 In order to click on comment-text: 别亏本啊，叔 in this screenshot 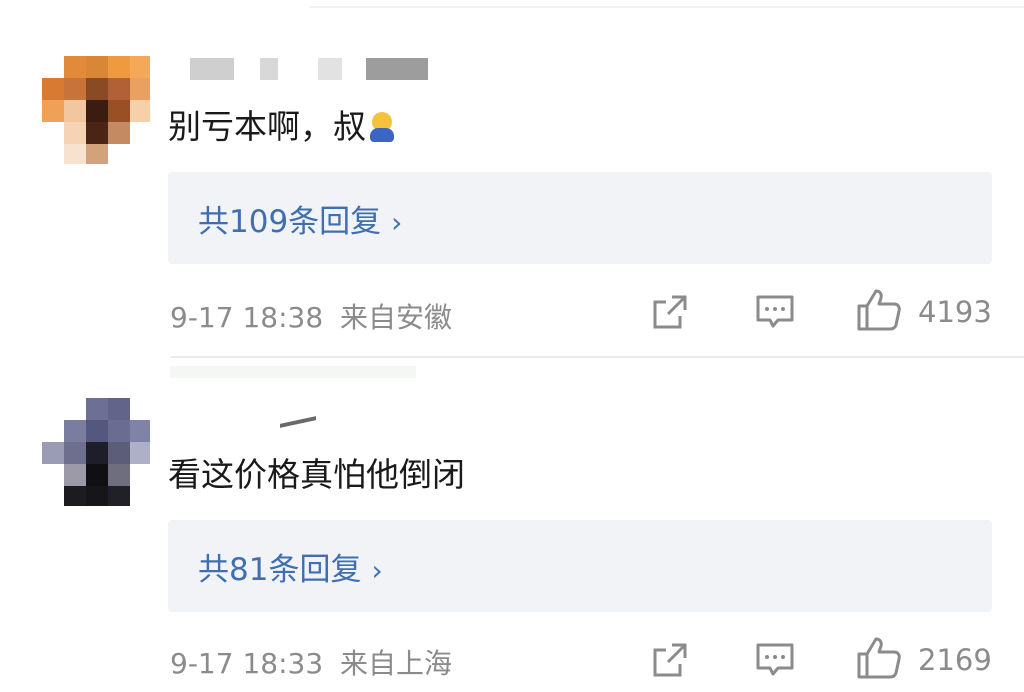, I will do `click(282, 124)`.